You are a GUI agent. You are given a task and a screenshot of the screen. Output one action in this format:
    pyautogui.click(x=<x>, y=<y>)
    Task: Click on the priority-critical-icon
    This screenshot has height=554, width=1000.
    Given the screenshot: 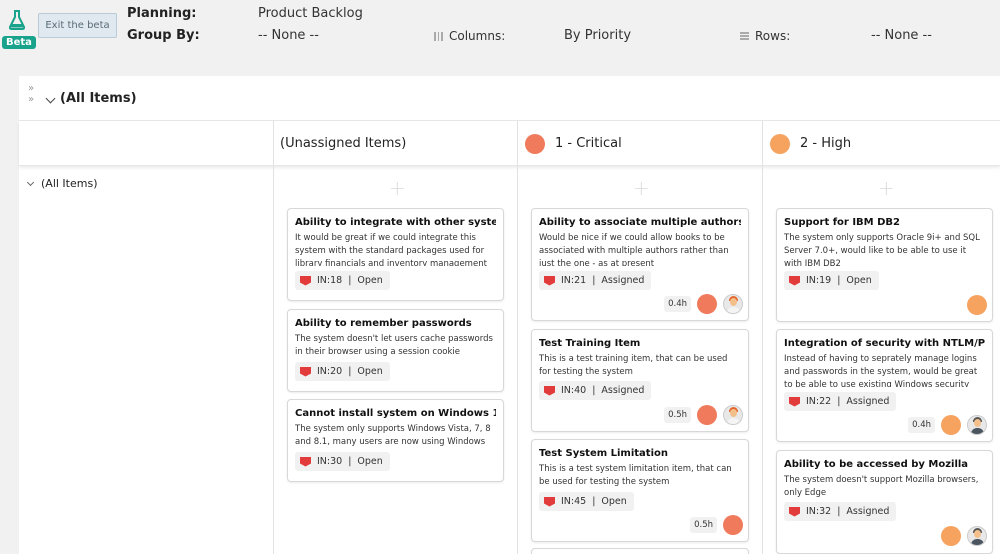 What is the action you would take?
    pyautogui.click(x=535, y=143)
    